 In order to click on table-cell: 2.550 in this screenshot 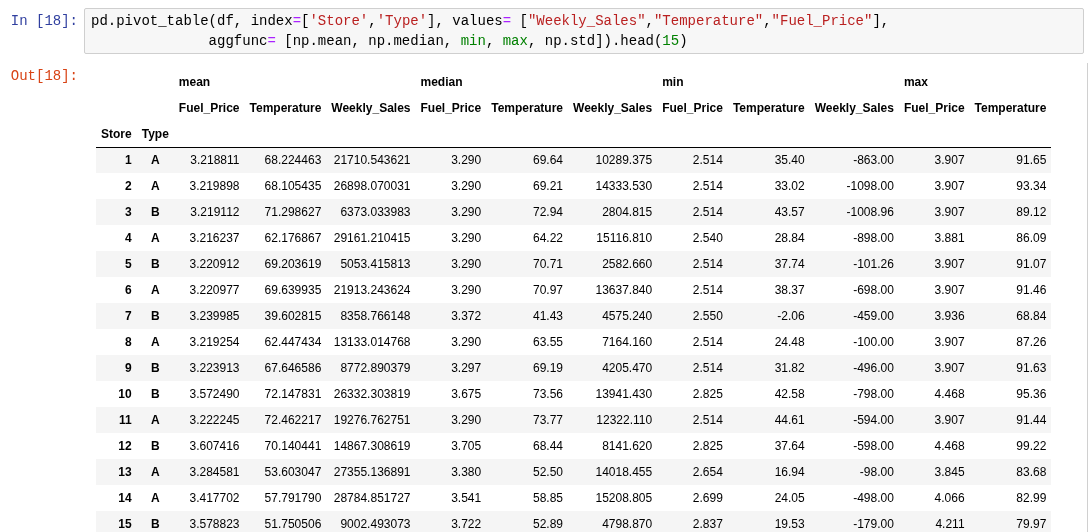, I will do `click(707, 316)`.